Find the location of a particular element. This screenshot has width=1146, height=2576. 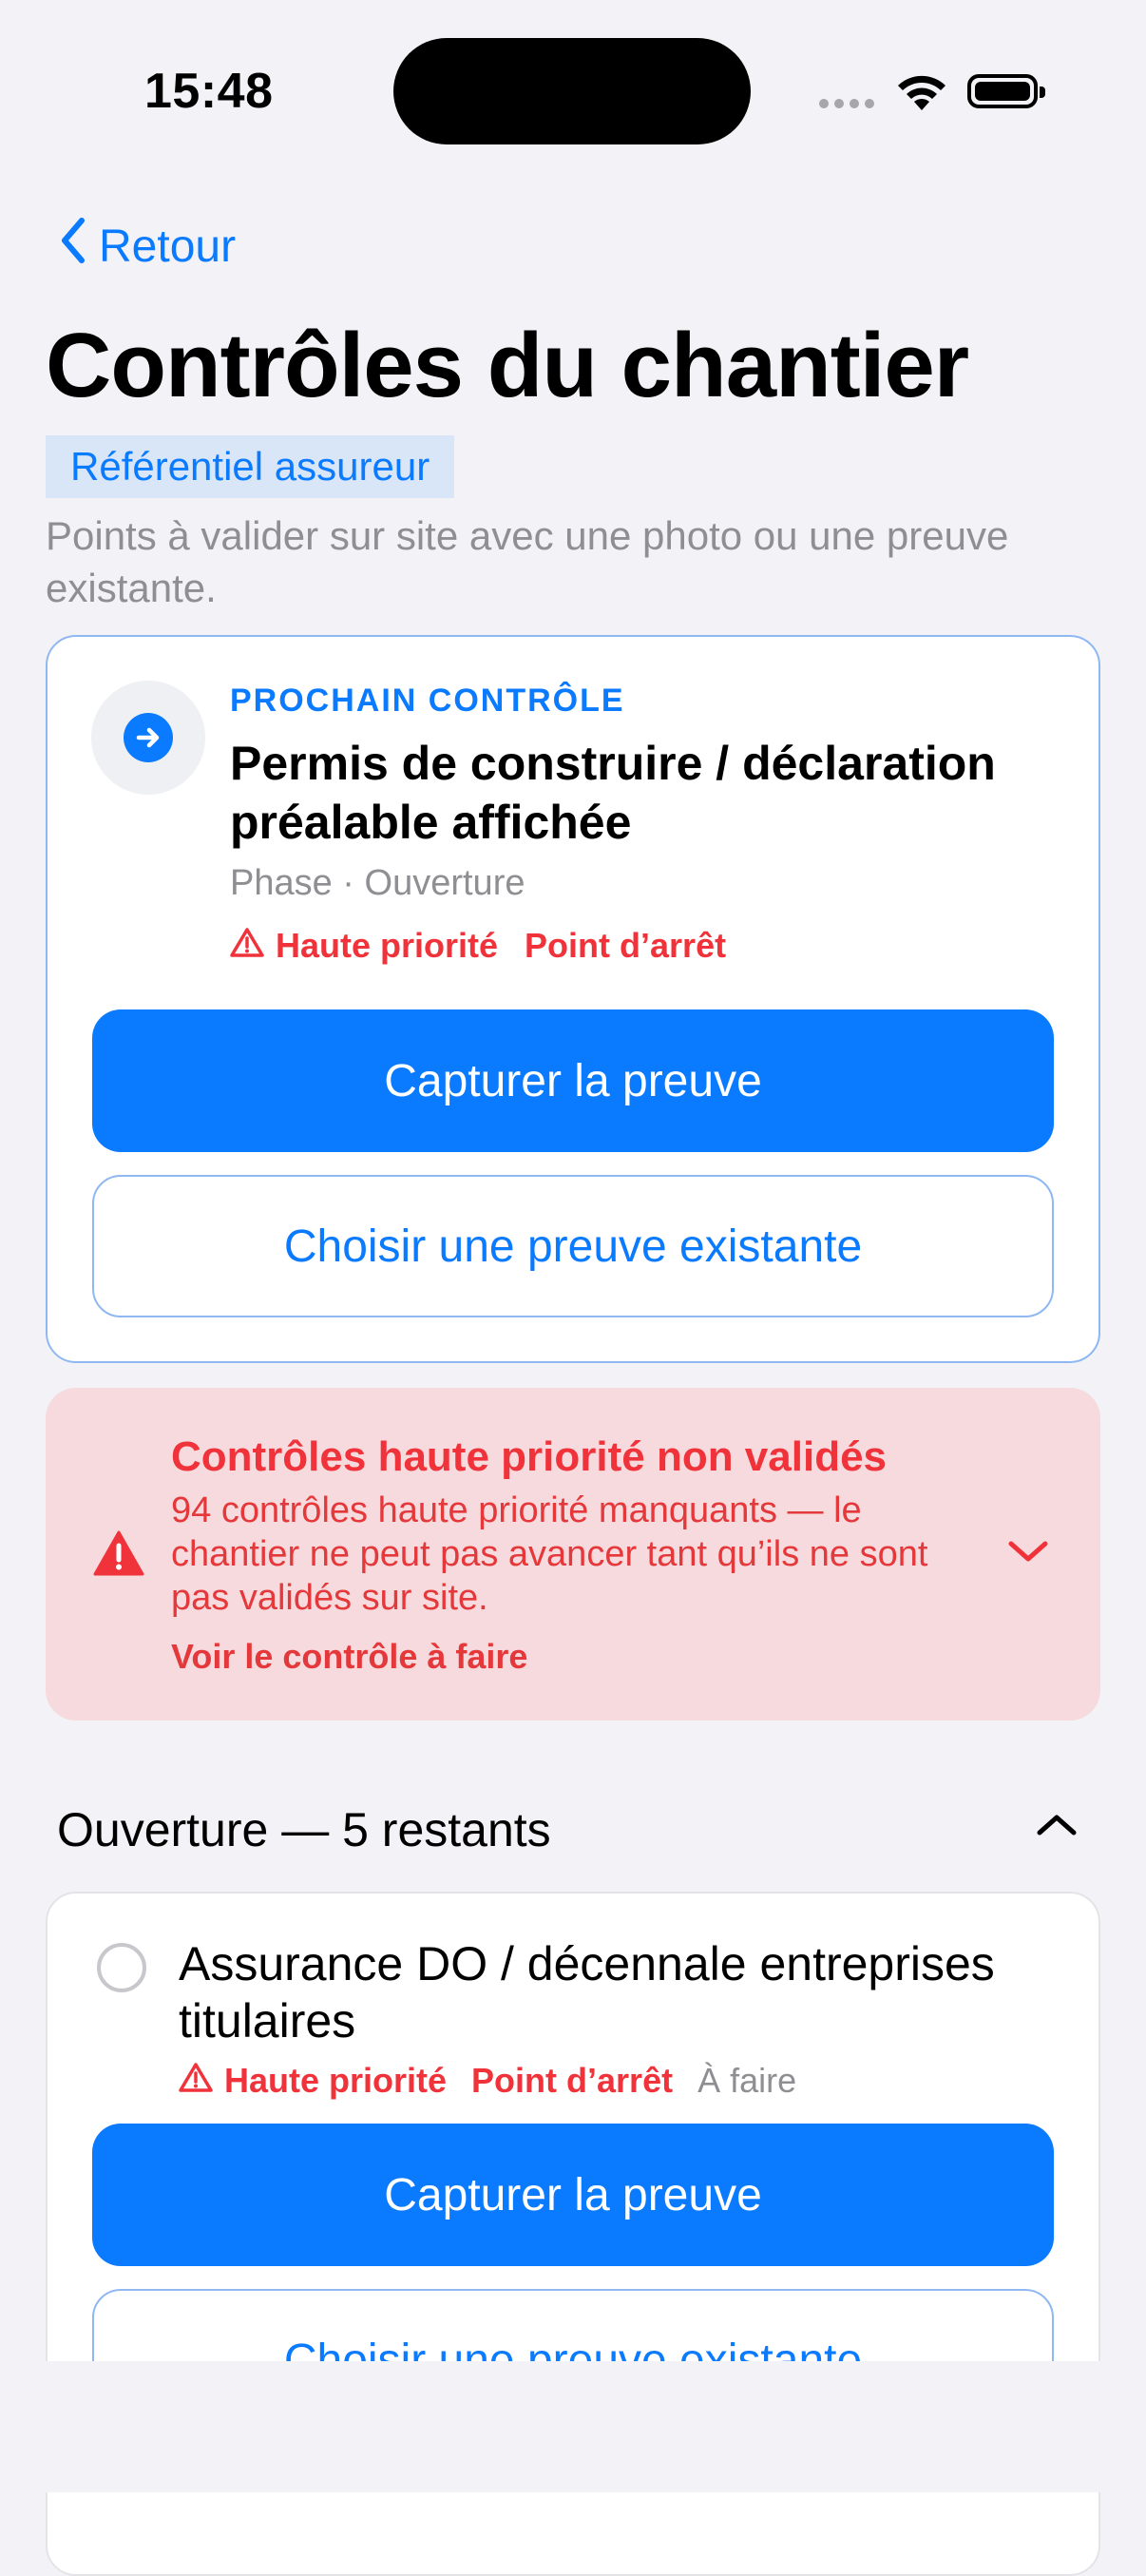

dynamic-island is located at coordinates (572, 91).